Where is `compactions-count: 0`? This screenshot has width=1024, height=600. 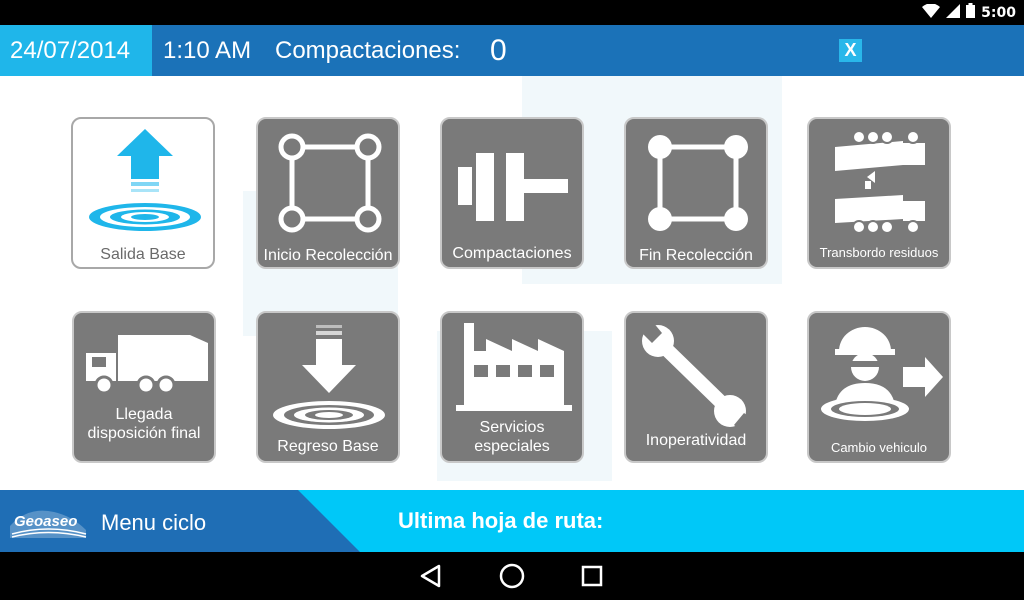 compactions-count: 0 is located at coordinates (498, 50).